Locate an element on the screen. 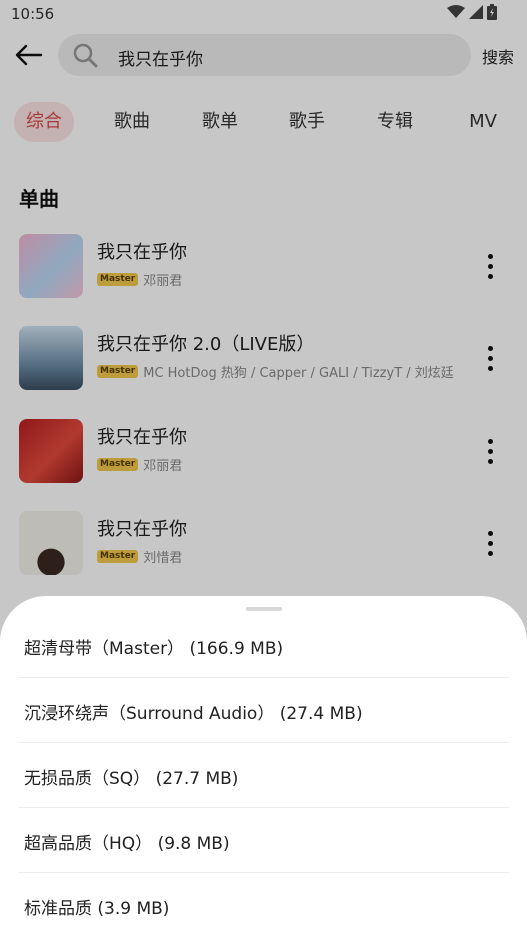 This screenshot has width=527, height=937. quality-option-sq: 无损品质（SQ） (27.7 MB) is located at coordinates (263, 775).